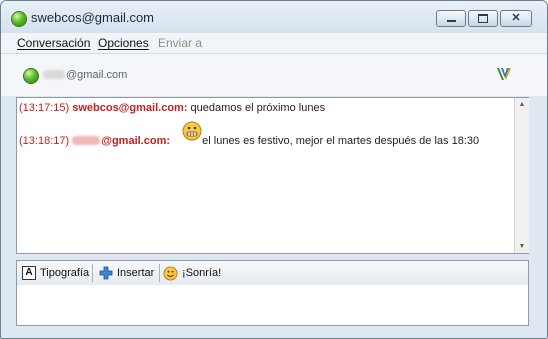 Image resolution: width=548 pixels, height=339 pixels. I want to click on smiley-icon, so click(170, 273).